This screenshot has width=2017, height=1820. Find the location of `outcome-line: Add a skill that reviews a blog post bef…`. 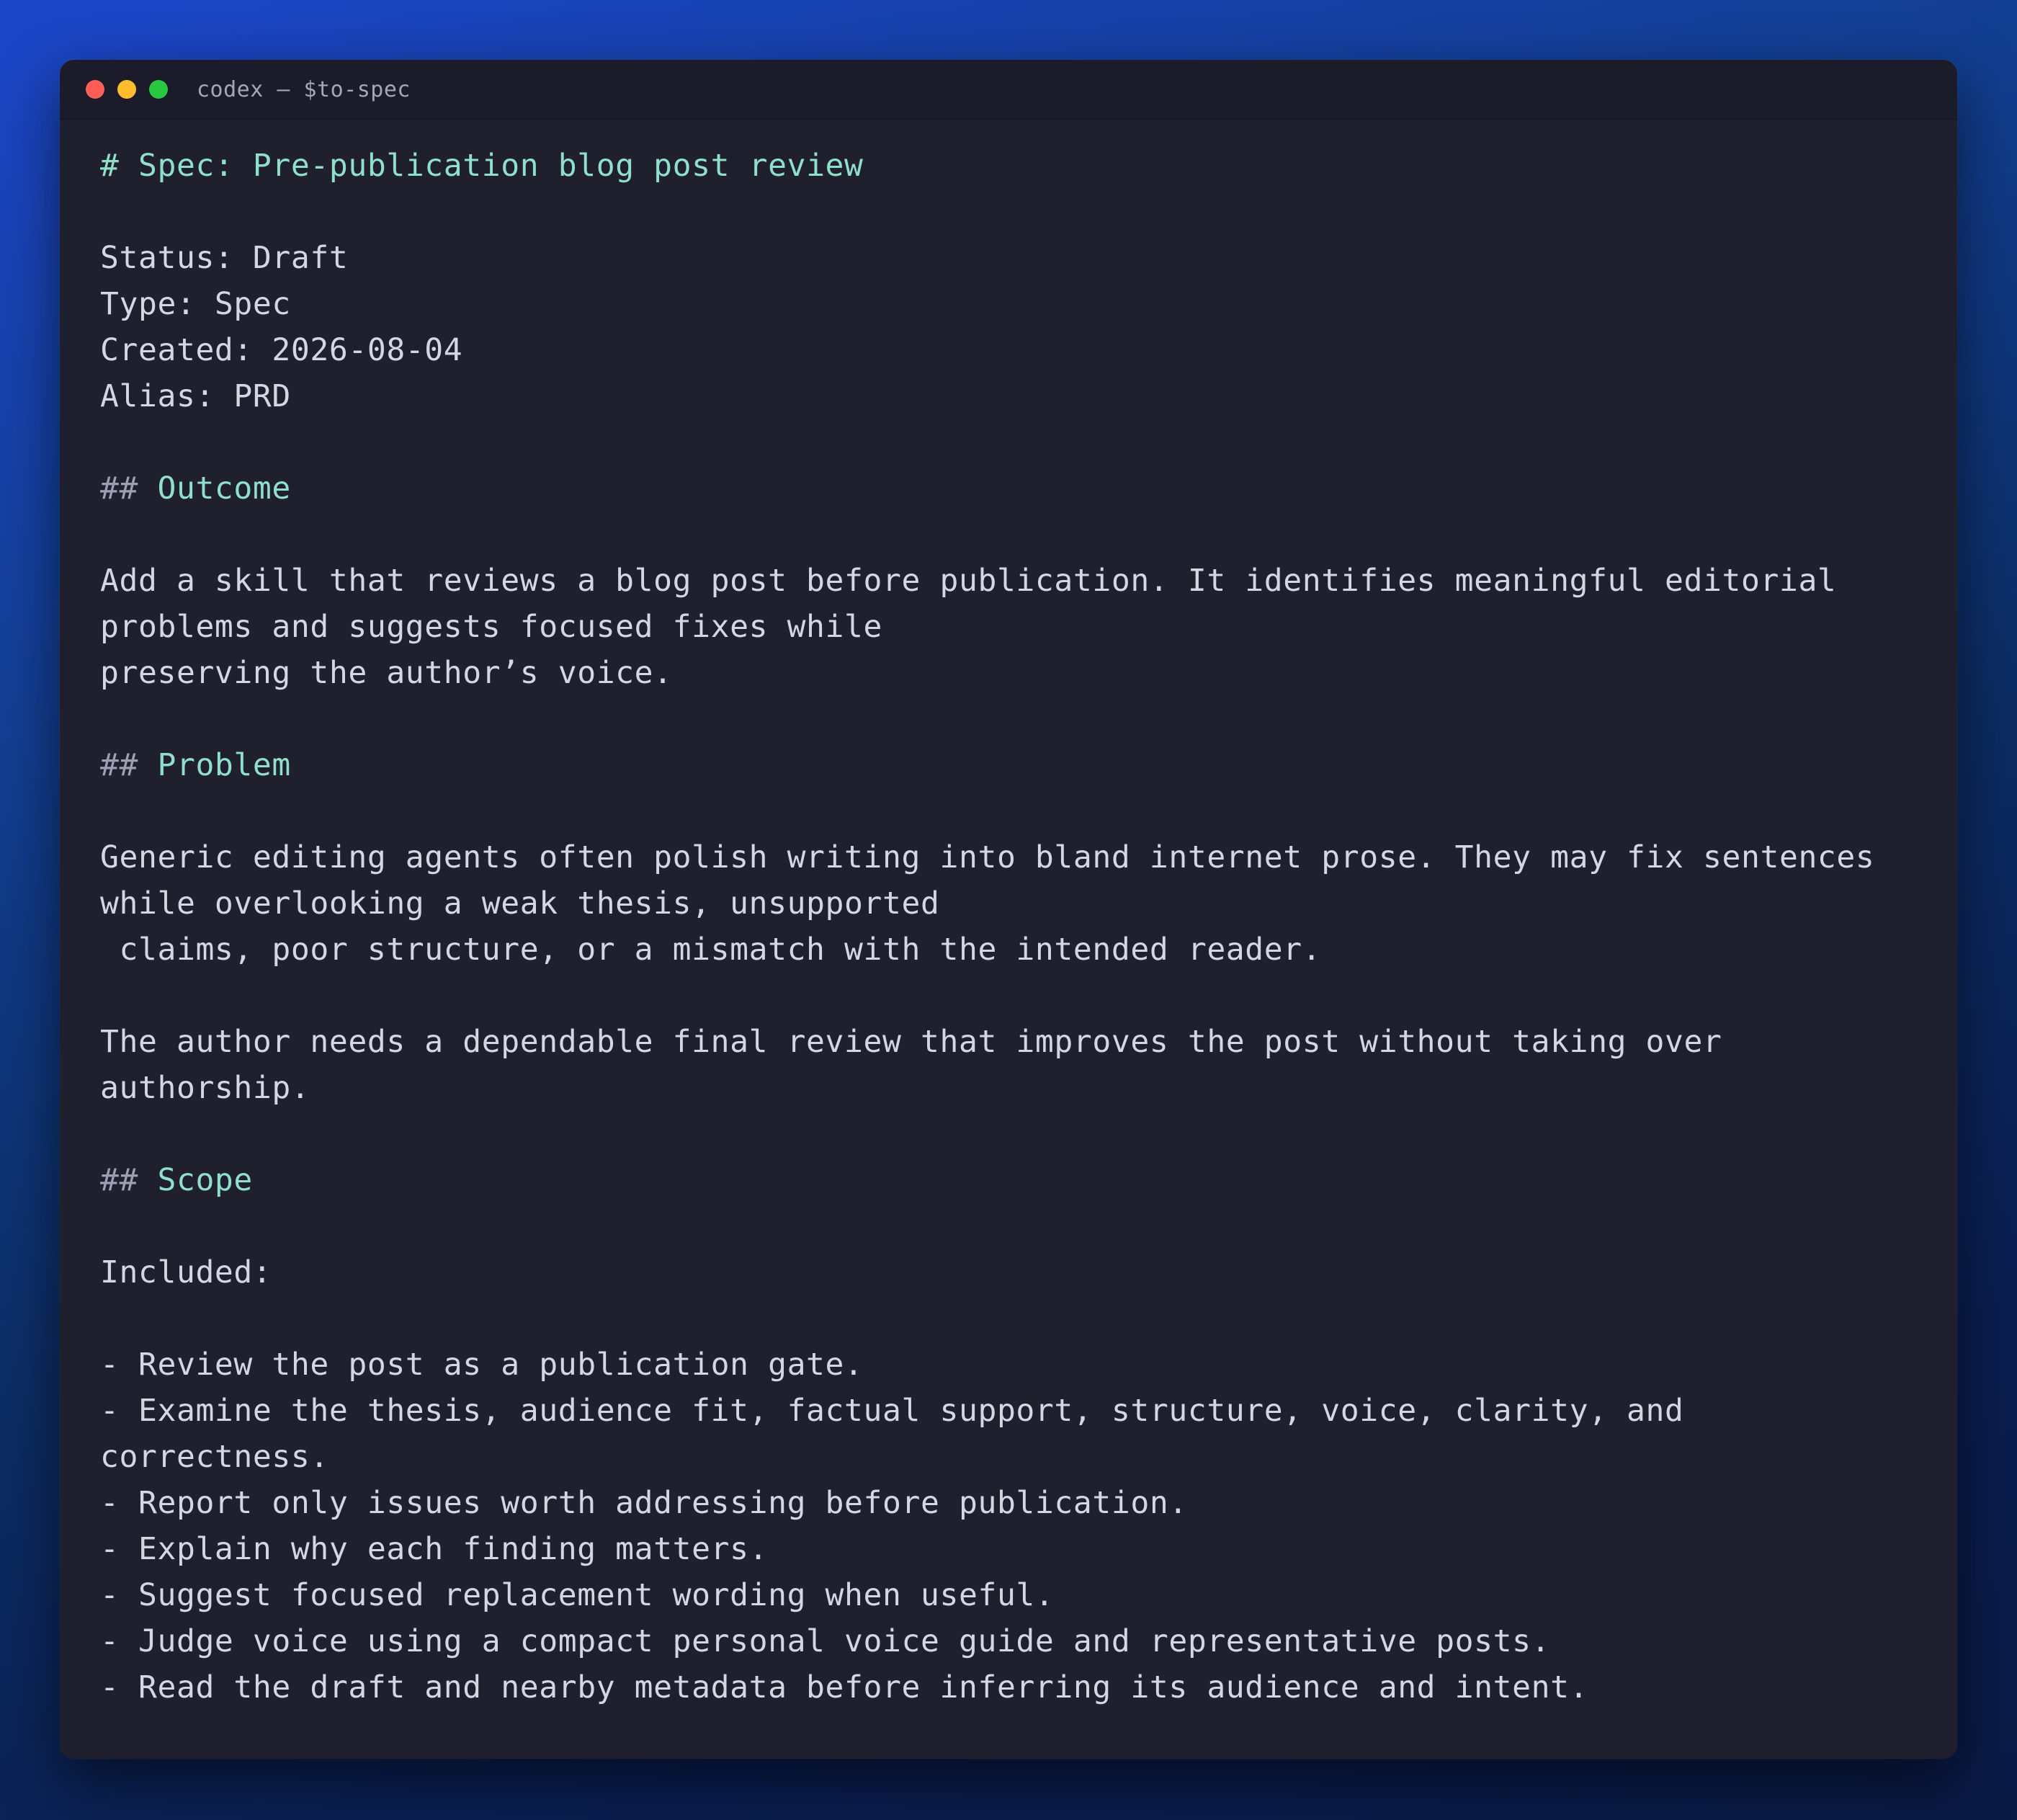

outcome-line: Add a skill that reviews a blog post bef… is located at coordinates (968, 581).